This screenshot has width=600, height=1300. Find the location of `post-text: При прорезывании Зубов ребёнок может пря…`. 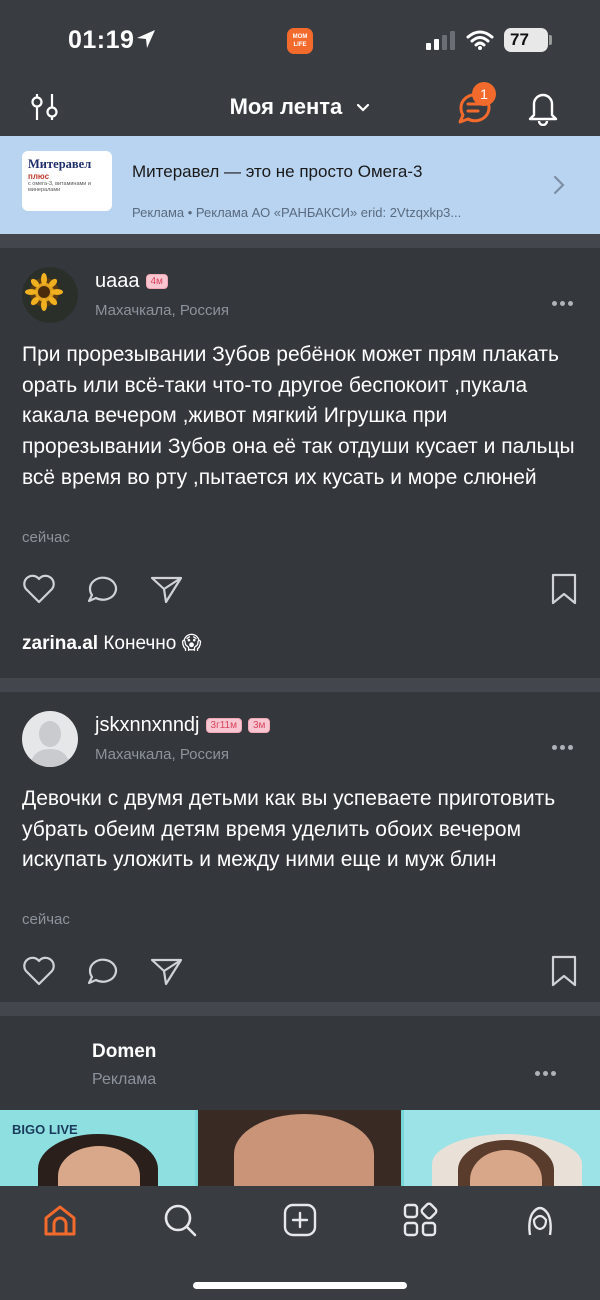

post-text: При прорезывании Зубов ребёнок может пря… is located at coordinates (302, 417).